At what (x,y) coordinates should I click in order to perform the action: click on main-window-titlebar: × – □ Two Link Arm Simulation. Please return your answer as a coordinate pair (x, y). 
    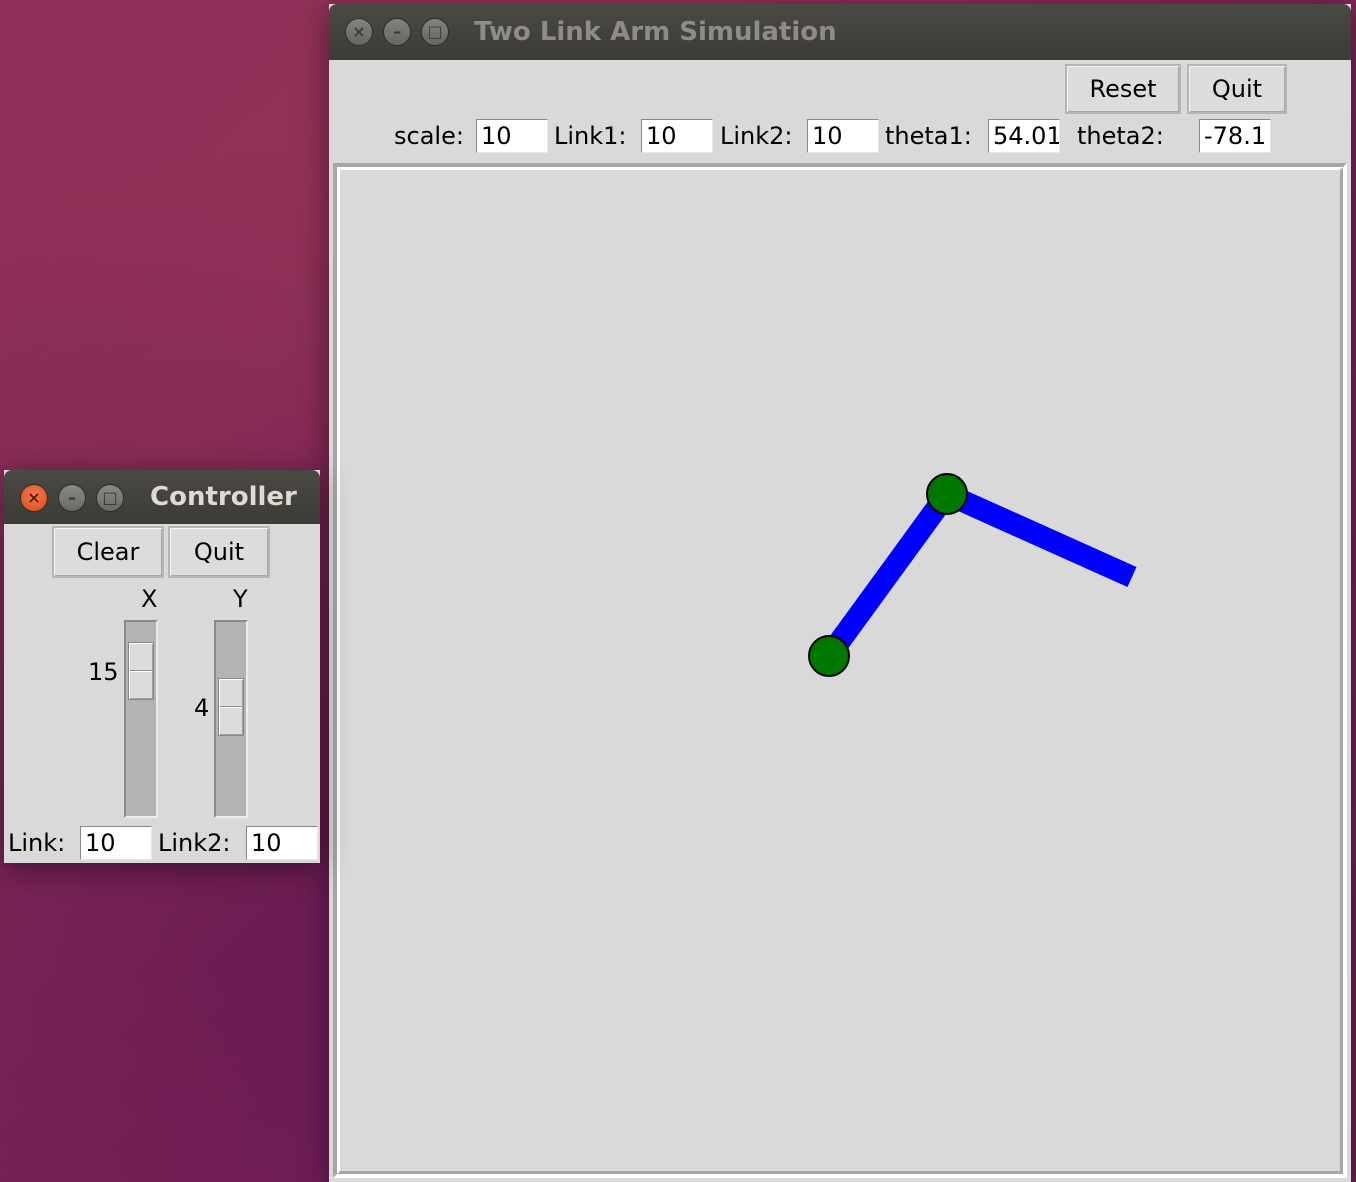
    Looking at the image, I should click on (840, 32).